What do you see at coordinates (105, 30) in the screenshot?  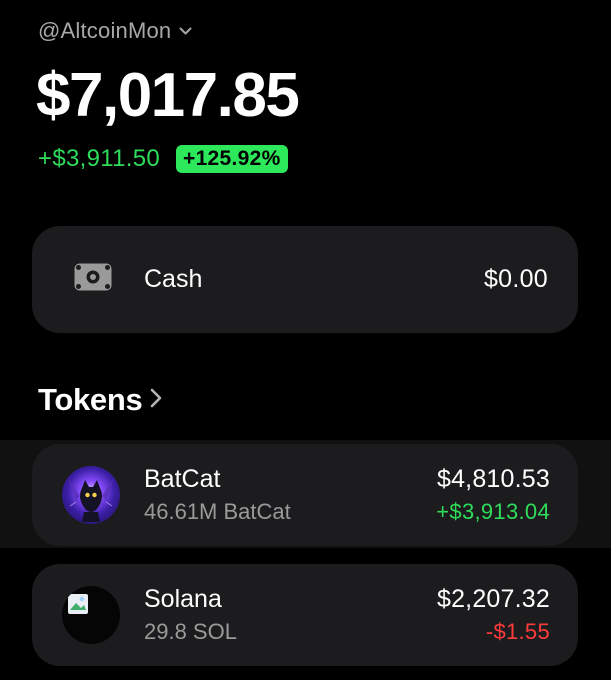 I see `account-handle: @AltcoinMon` at bounding box center [105, 30].